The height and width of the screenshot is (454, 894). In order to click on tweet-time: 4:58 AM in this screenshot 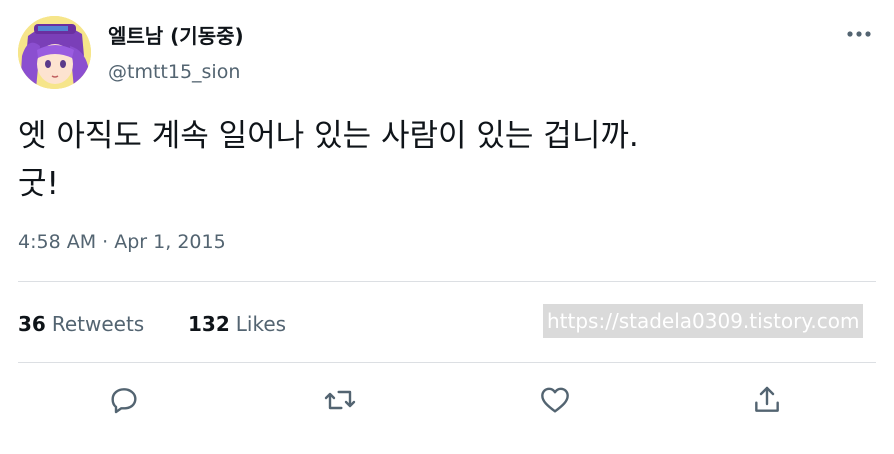, I will do `click(57, 242)`.